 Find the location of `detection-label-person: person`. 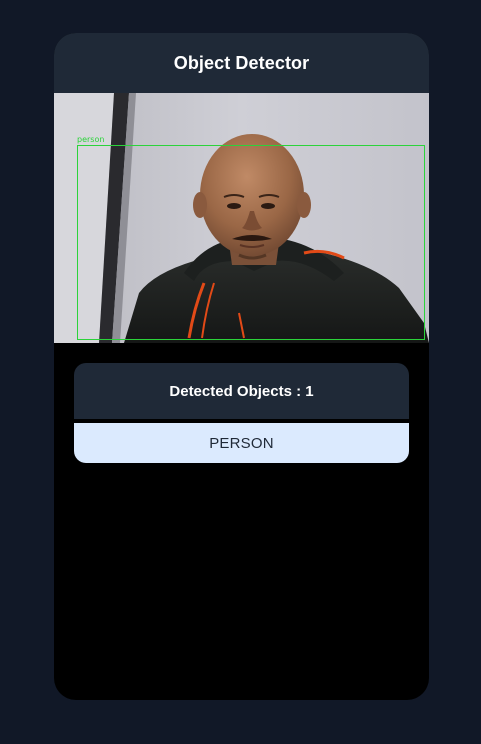

detection-label-person: person is located at coordinates (91, 139).